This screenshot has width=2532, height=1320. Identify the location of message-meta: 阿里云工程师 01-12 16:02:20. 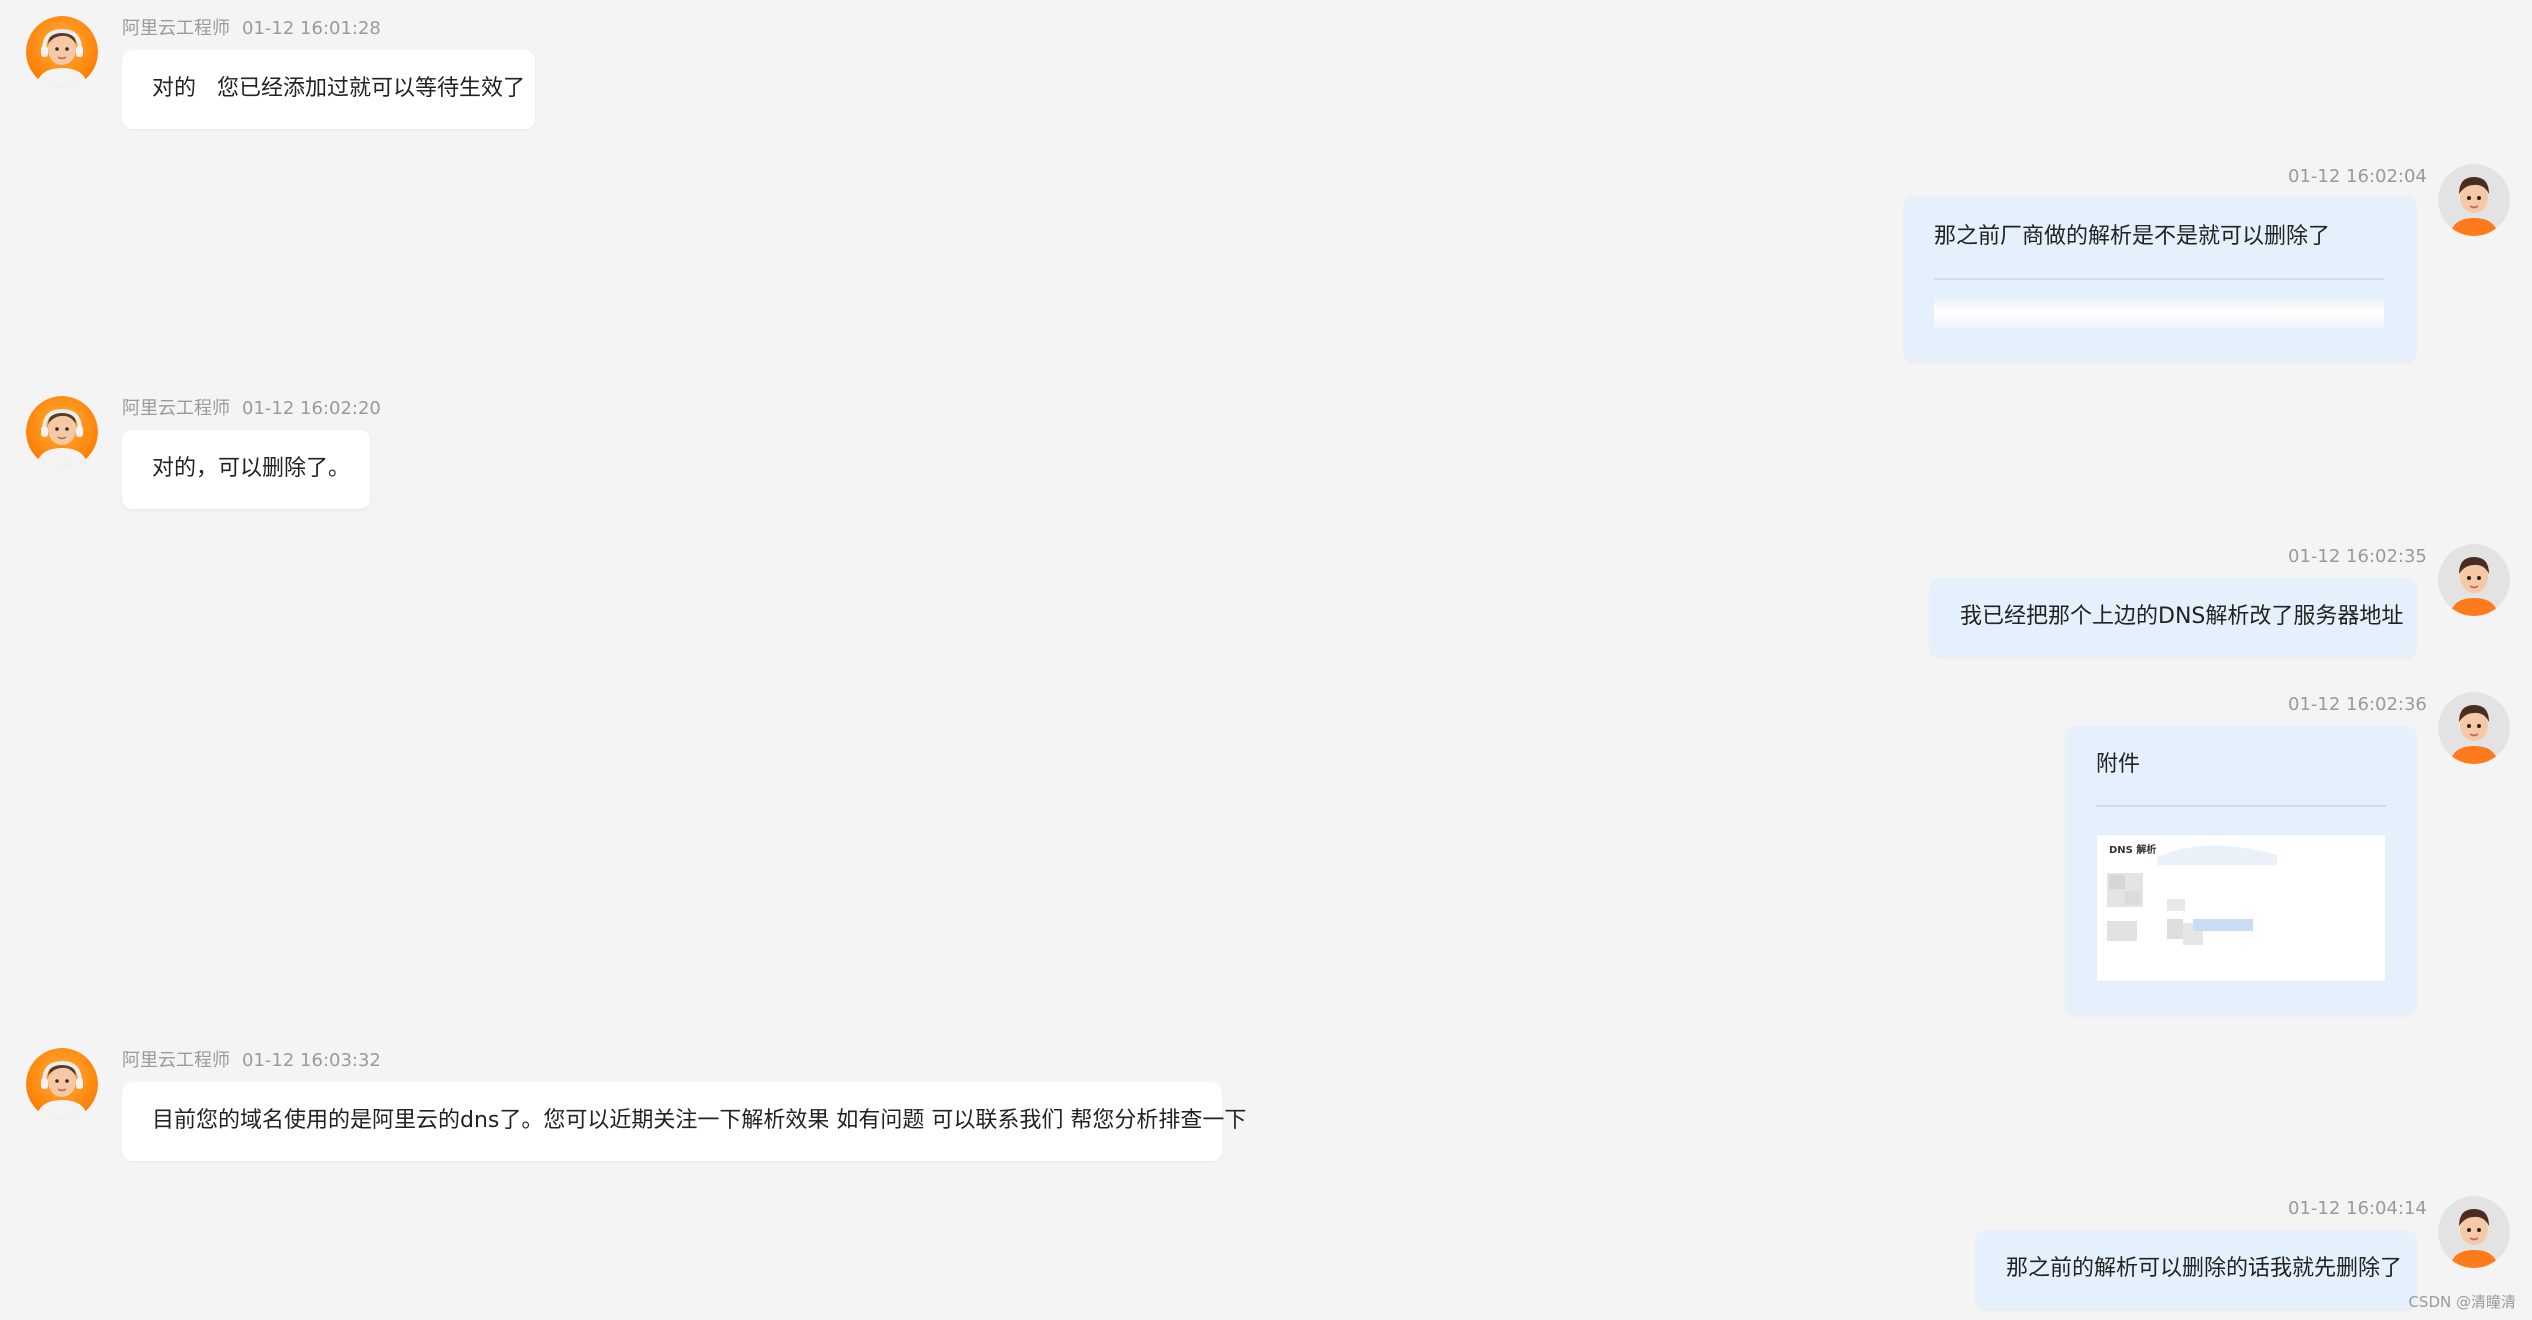
(251, 409).